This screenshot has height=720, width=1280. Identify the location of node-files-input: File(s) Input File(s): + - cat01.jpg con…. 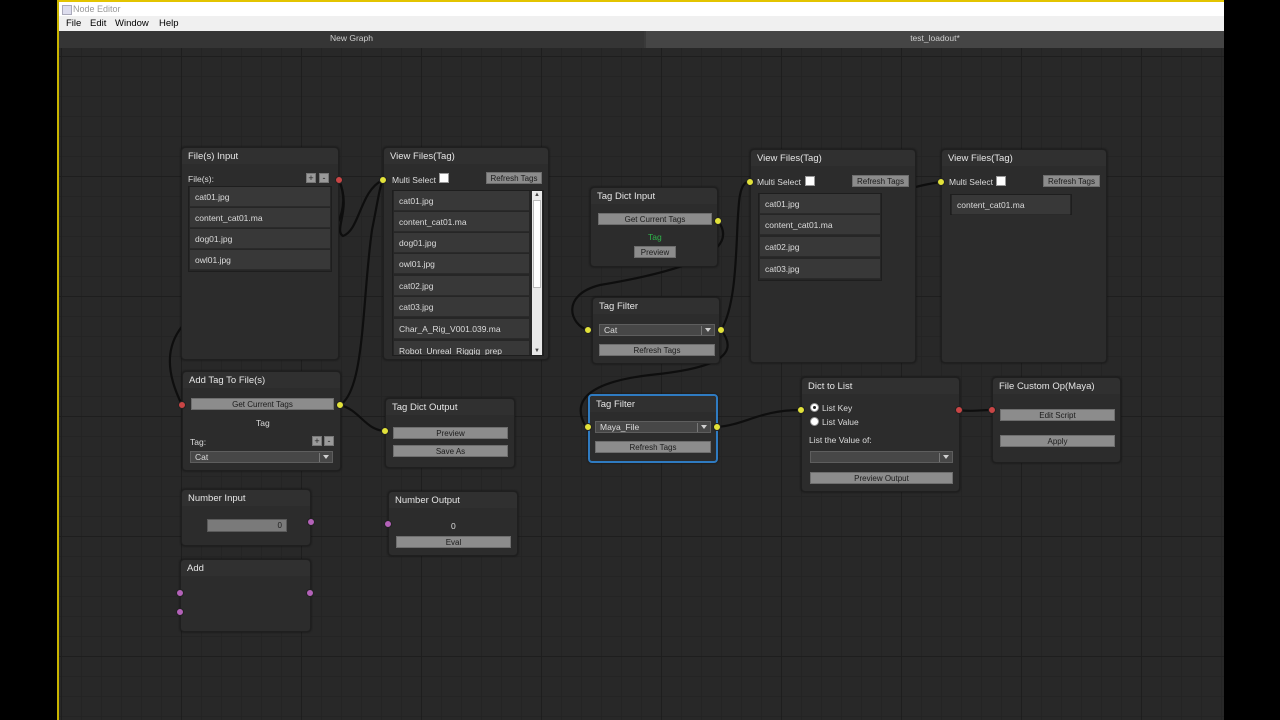
(260, 253).